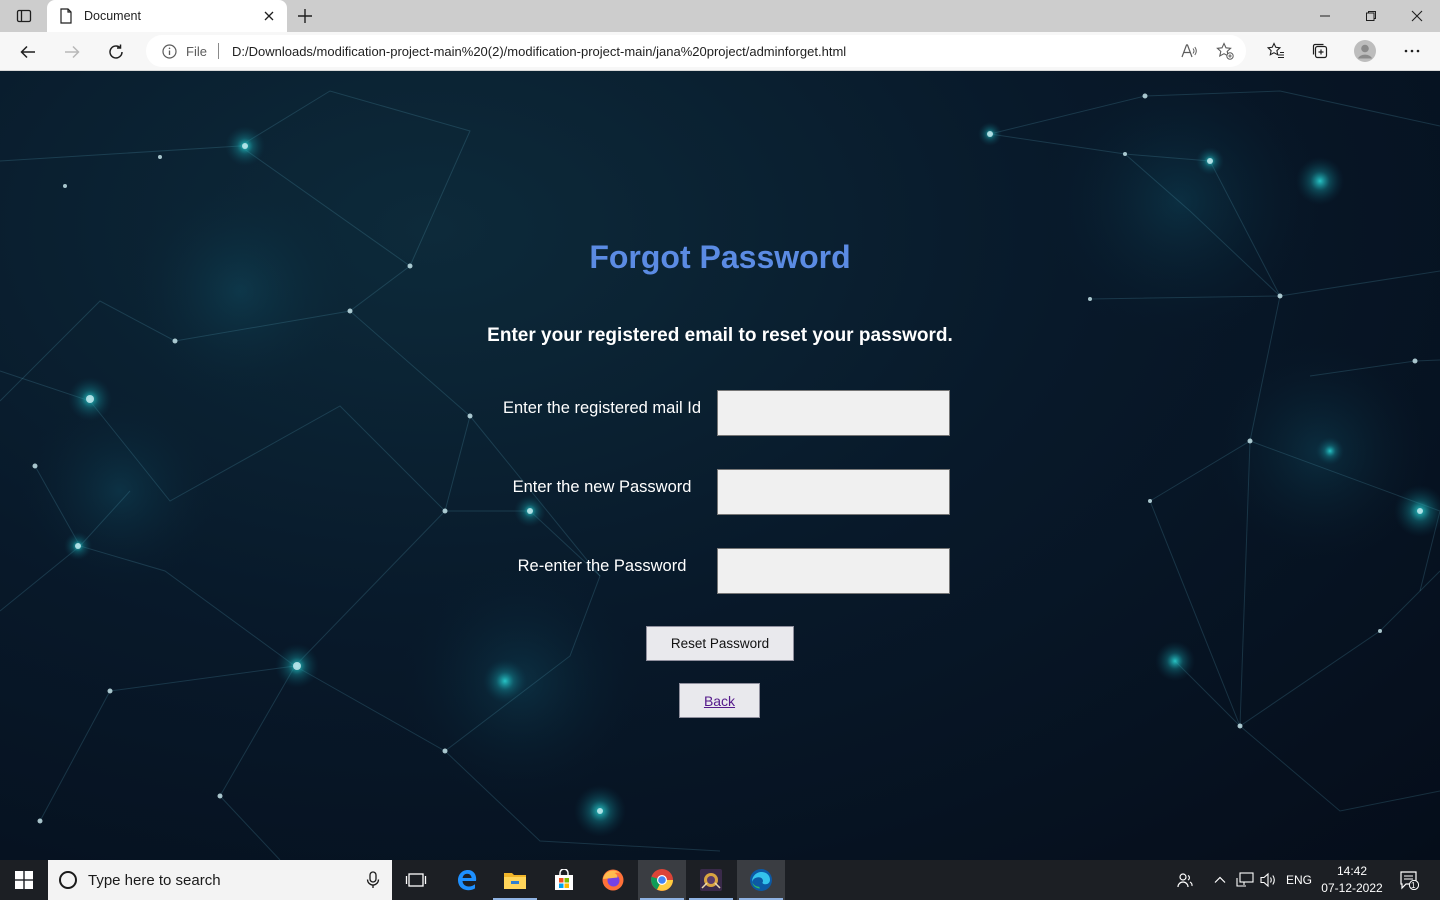 The width and height of the screenshot is (1440, 900). I want to click on network-icon, so click(1245, 880).